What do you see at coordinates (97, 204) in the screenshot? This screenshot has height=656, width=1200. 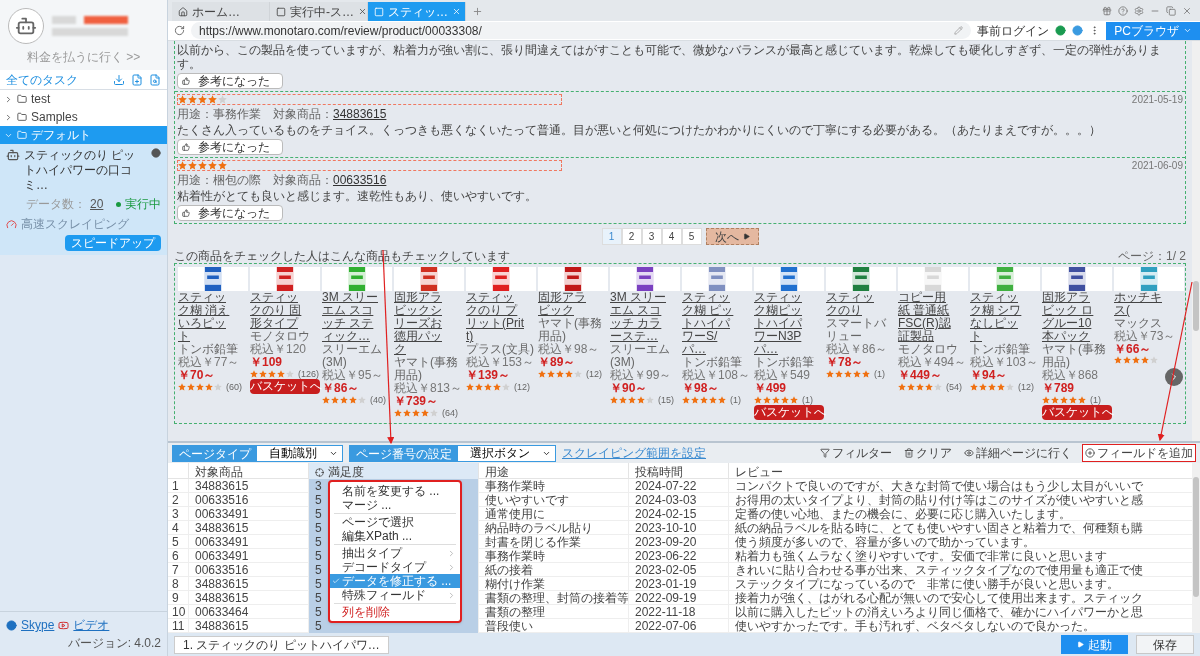 I see `data-count: 20` at bounding box center [97, 204].